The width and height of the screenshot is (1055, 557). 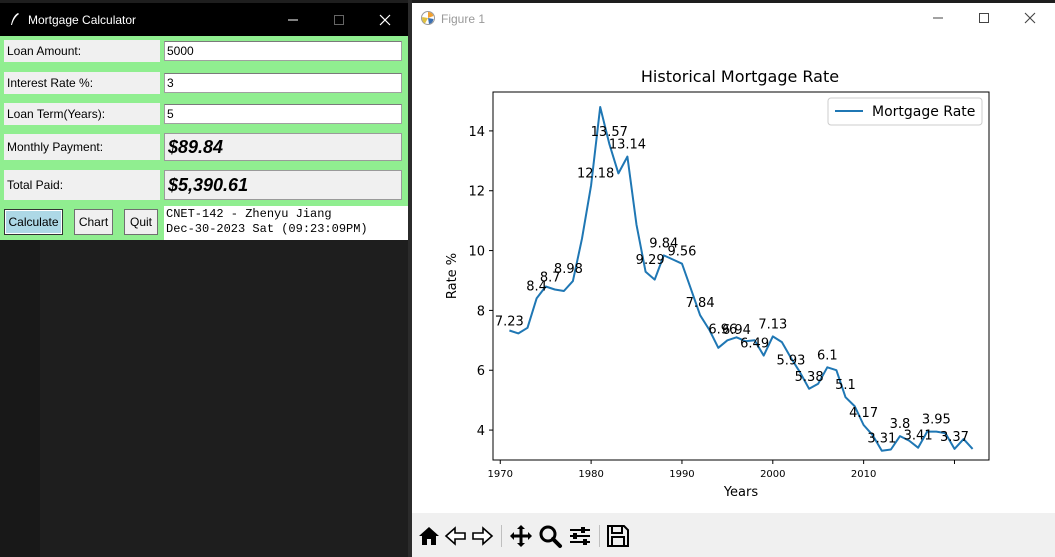 What do you see at coordinates (881, 439) in the screenshot?
I see `data-label: 3.31` at bounding box center [881, 439].